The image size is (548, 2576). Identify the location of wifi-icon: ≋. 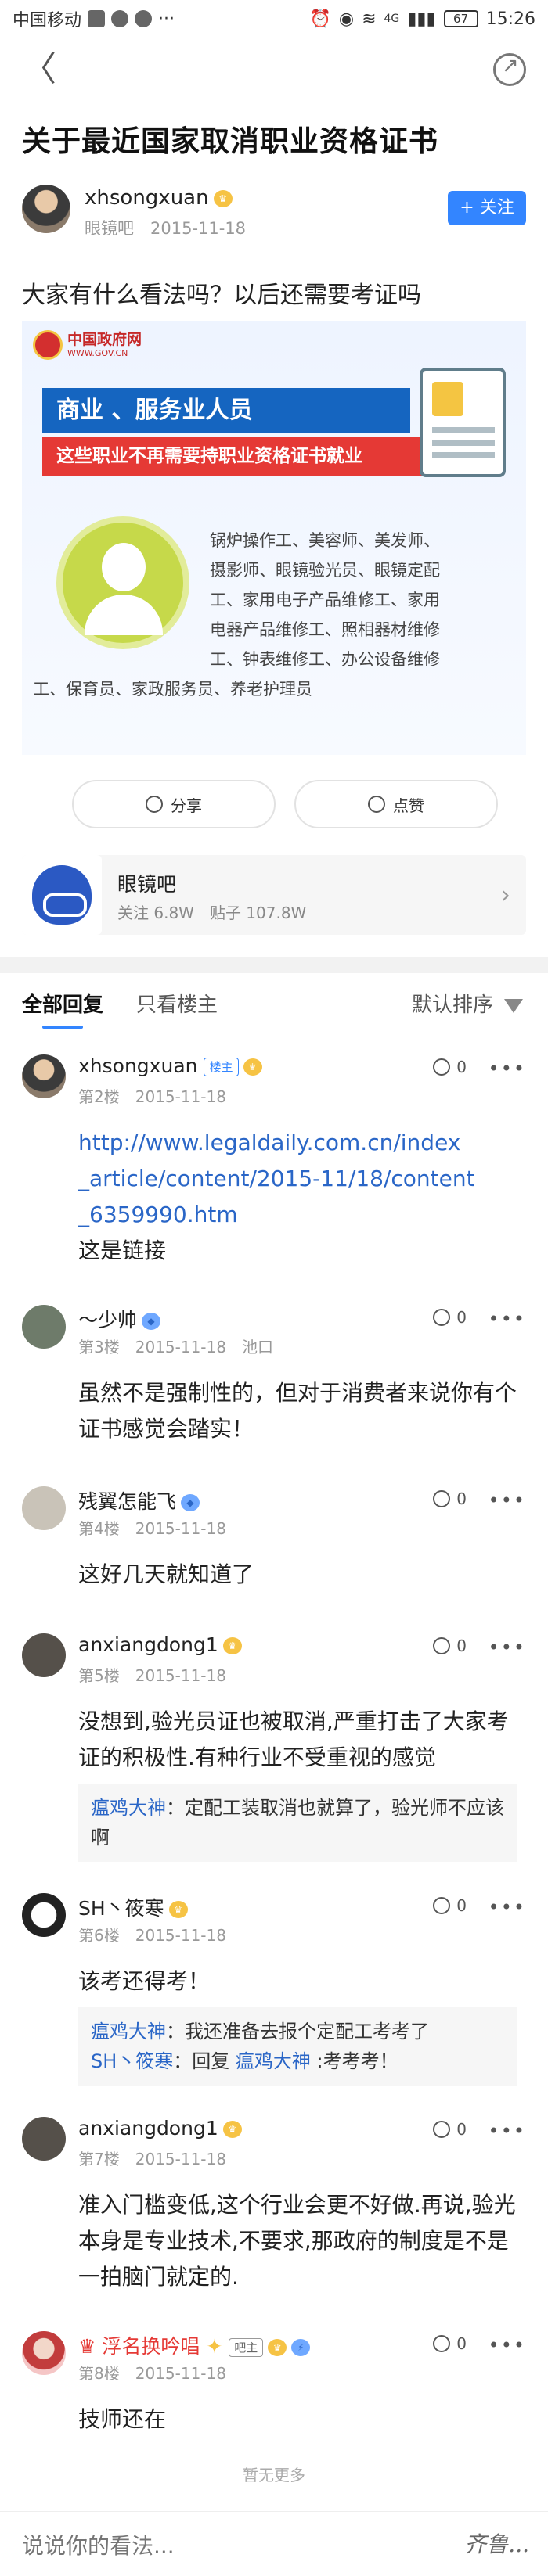
(369, 19).